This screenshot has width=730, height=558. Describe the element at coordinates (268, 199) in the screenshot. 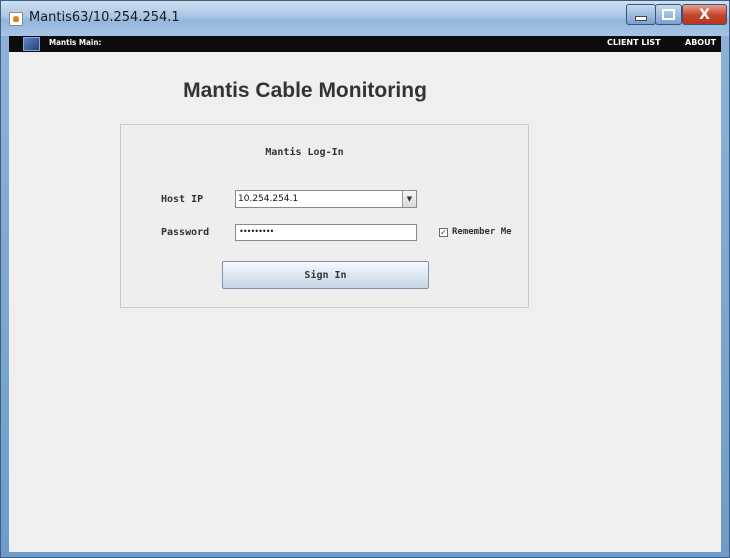

I see `host-ip-value: 10.254.254.1` at that location.